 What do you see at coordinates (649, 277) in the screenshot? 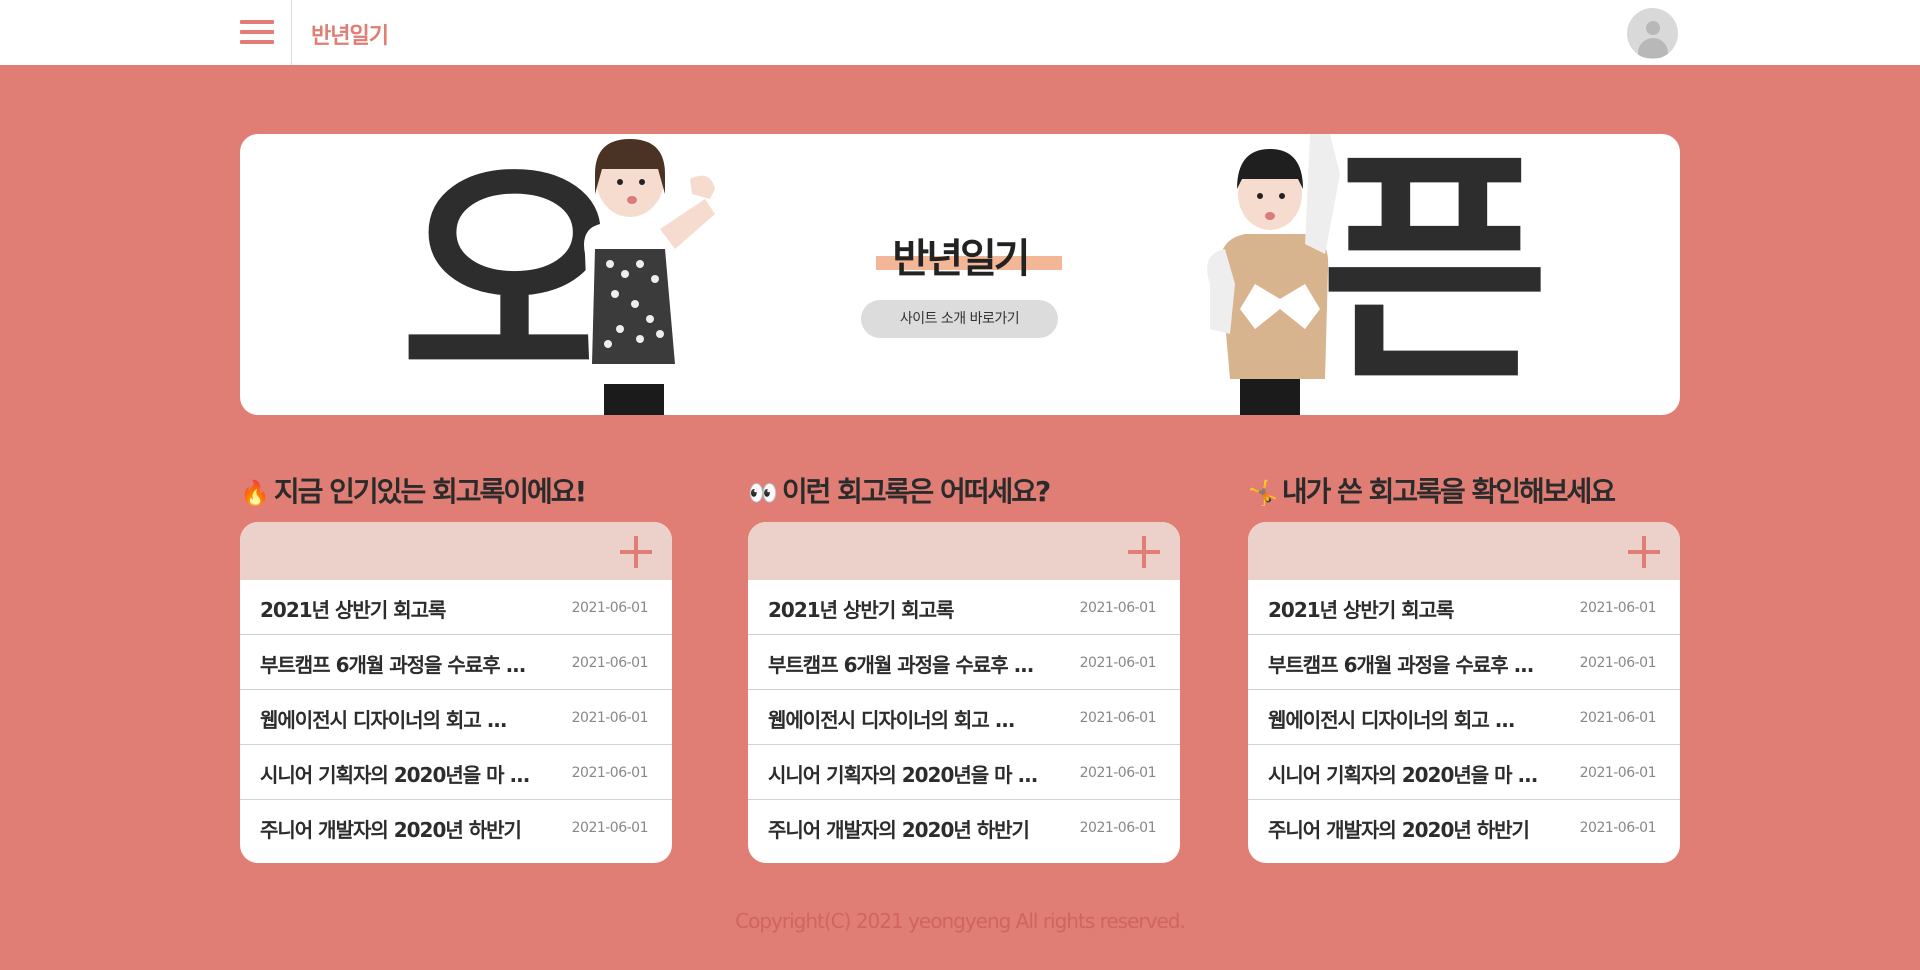
I see `character-left-illustration` at bounding box center [649, 277].